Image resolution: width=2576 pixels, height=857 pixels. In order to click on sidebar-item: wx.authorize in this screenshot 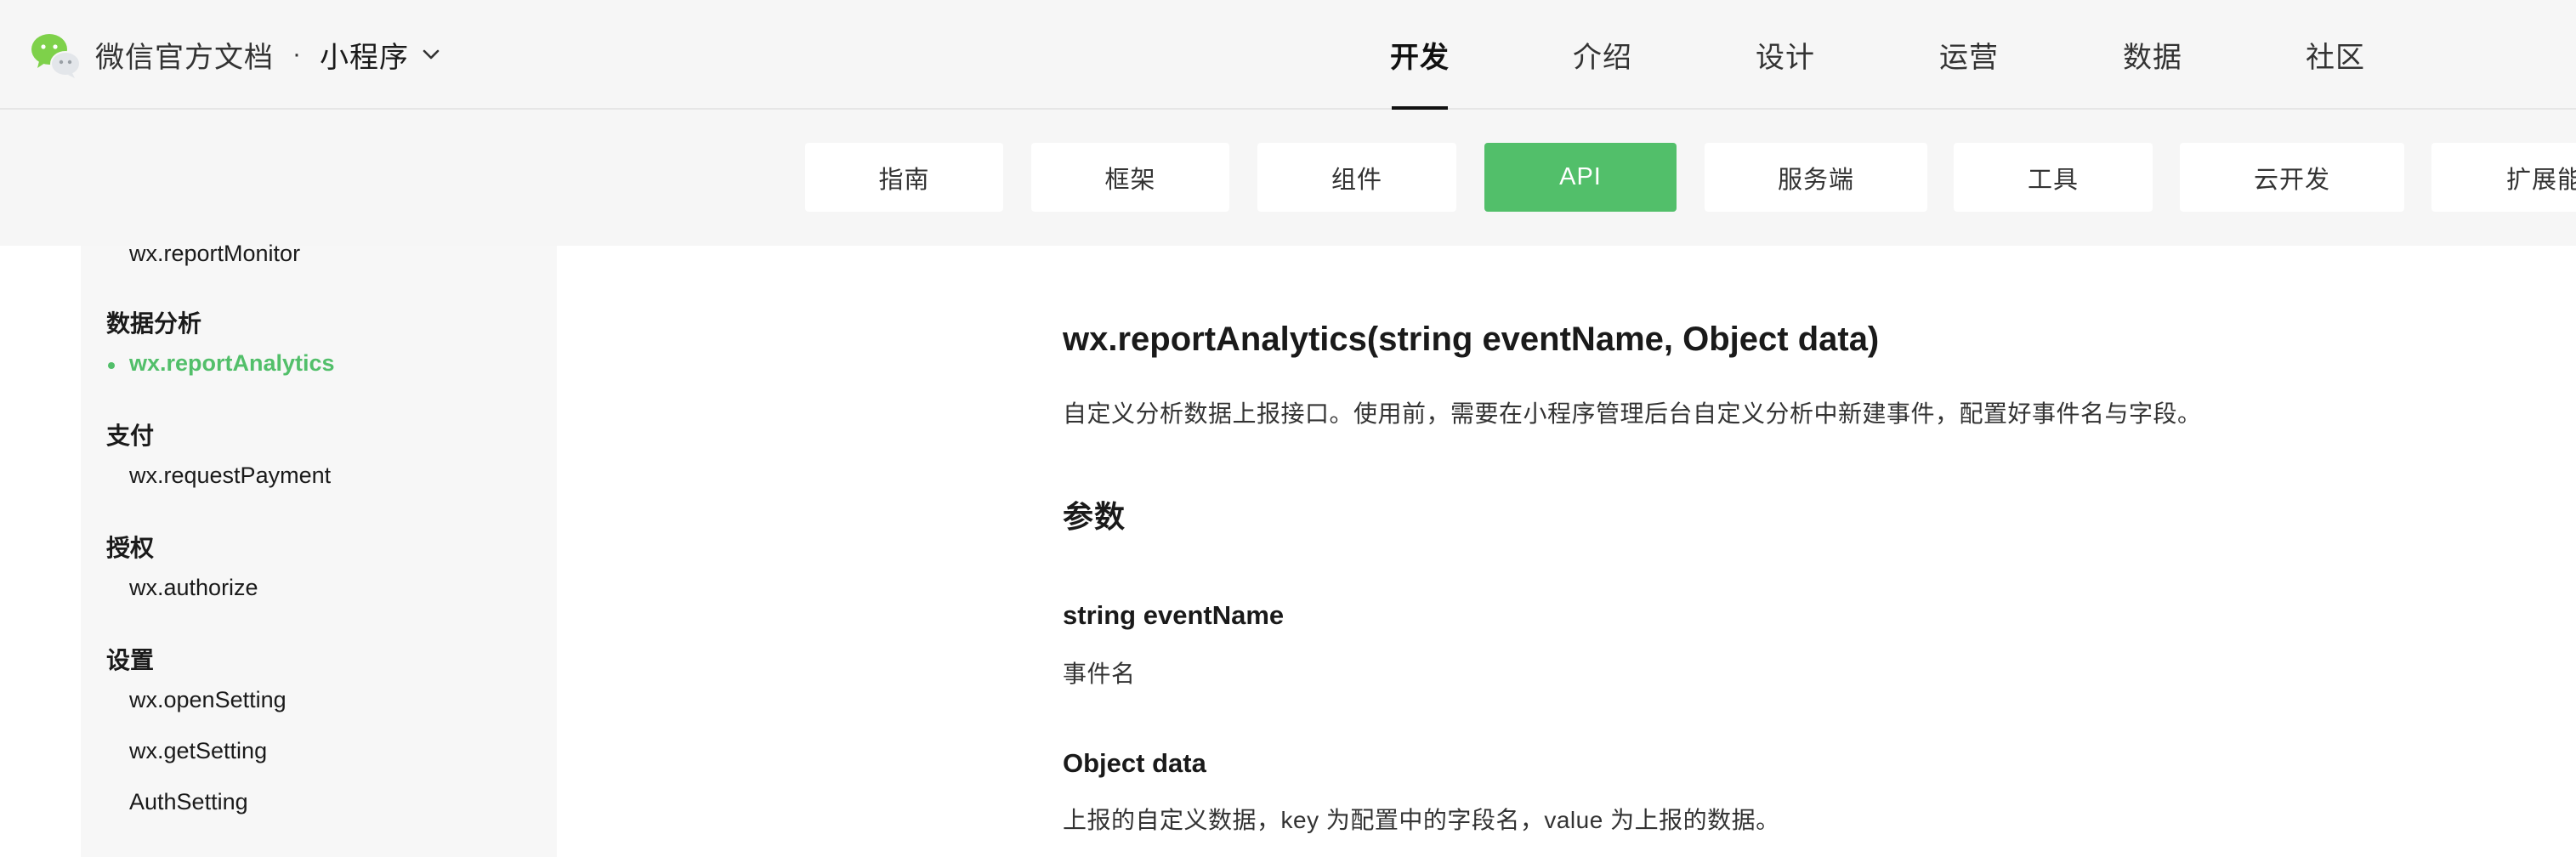, I will do `click(194, 588)`.